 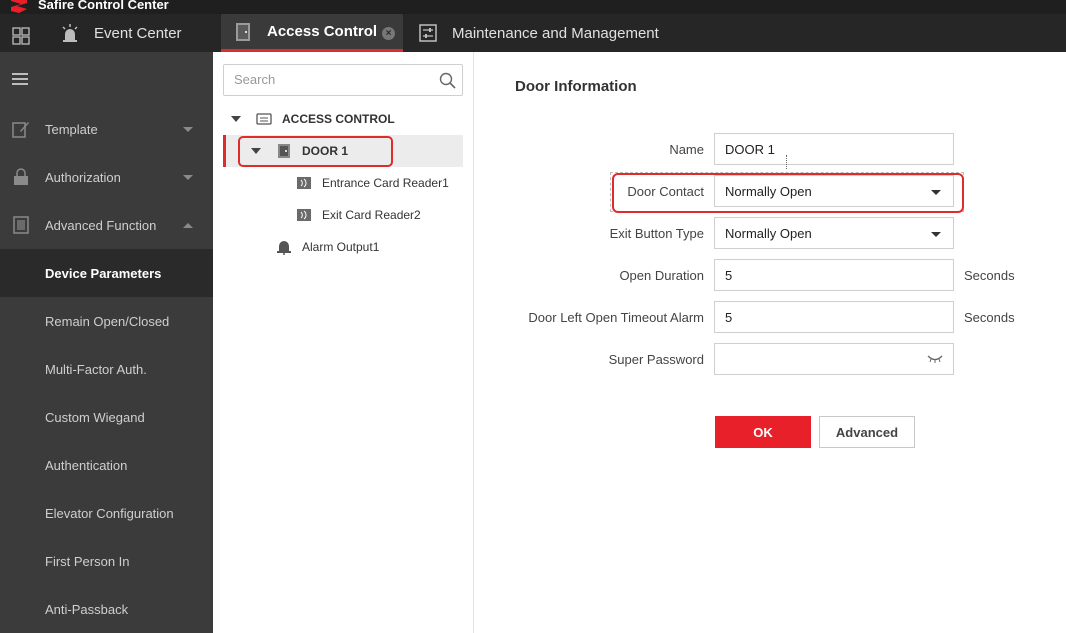 I want to click on hamburger-menu-icon, so click(x=20, y=79).